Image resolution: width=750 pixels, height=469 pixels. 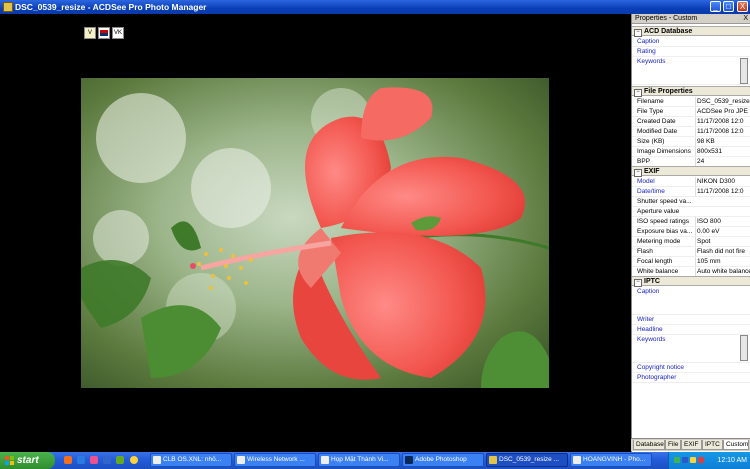 What do you see at coordinates (650, 329) in the screenshot?
I see `row-key: Headline` at bounding box center [650, 329].